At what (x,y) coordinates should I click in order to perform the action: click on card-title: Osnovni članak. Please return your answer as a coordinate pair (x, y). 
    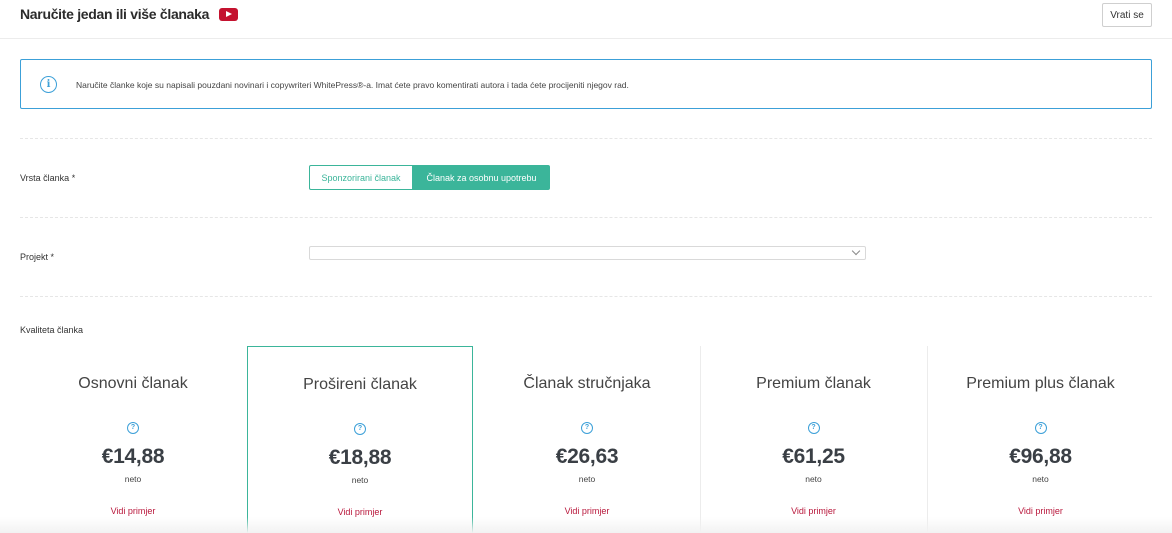
    Looking at the image, I should click on (133, 383).